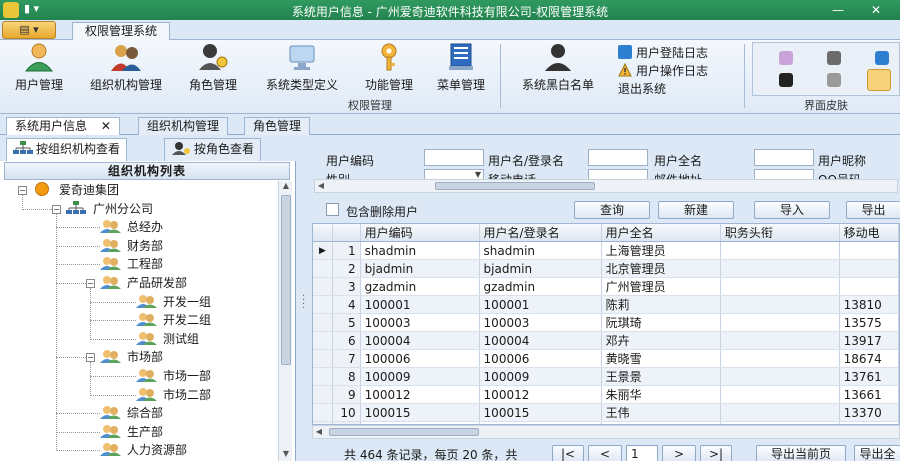 Image resolution: width=900 pixels, height=461 pixels. I want to click on skin-swatch-selected, so click(879, 80).